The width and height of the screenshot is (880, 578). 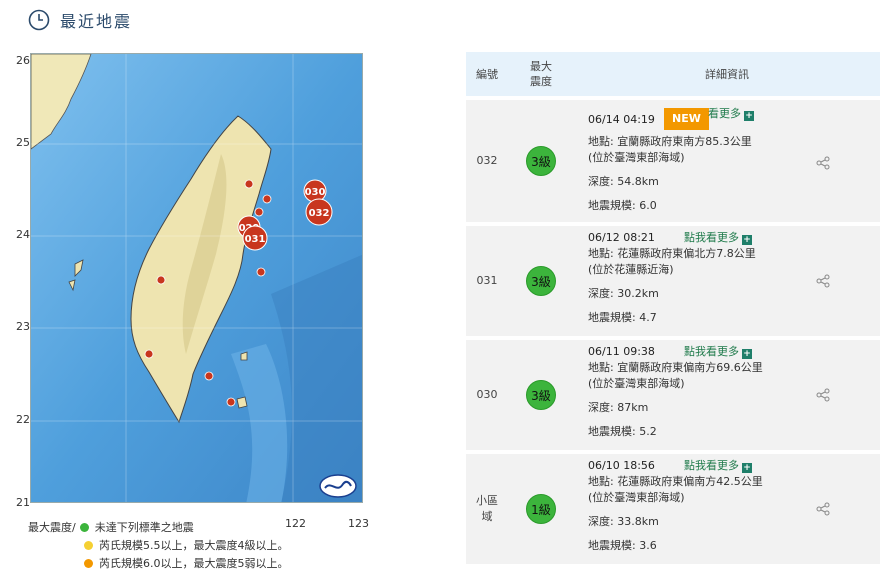 I want to click on quake-id-line2: 域, so click(x=487, y=516).